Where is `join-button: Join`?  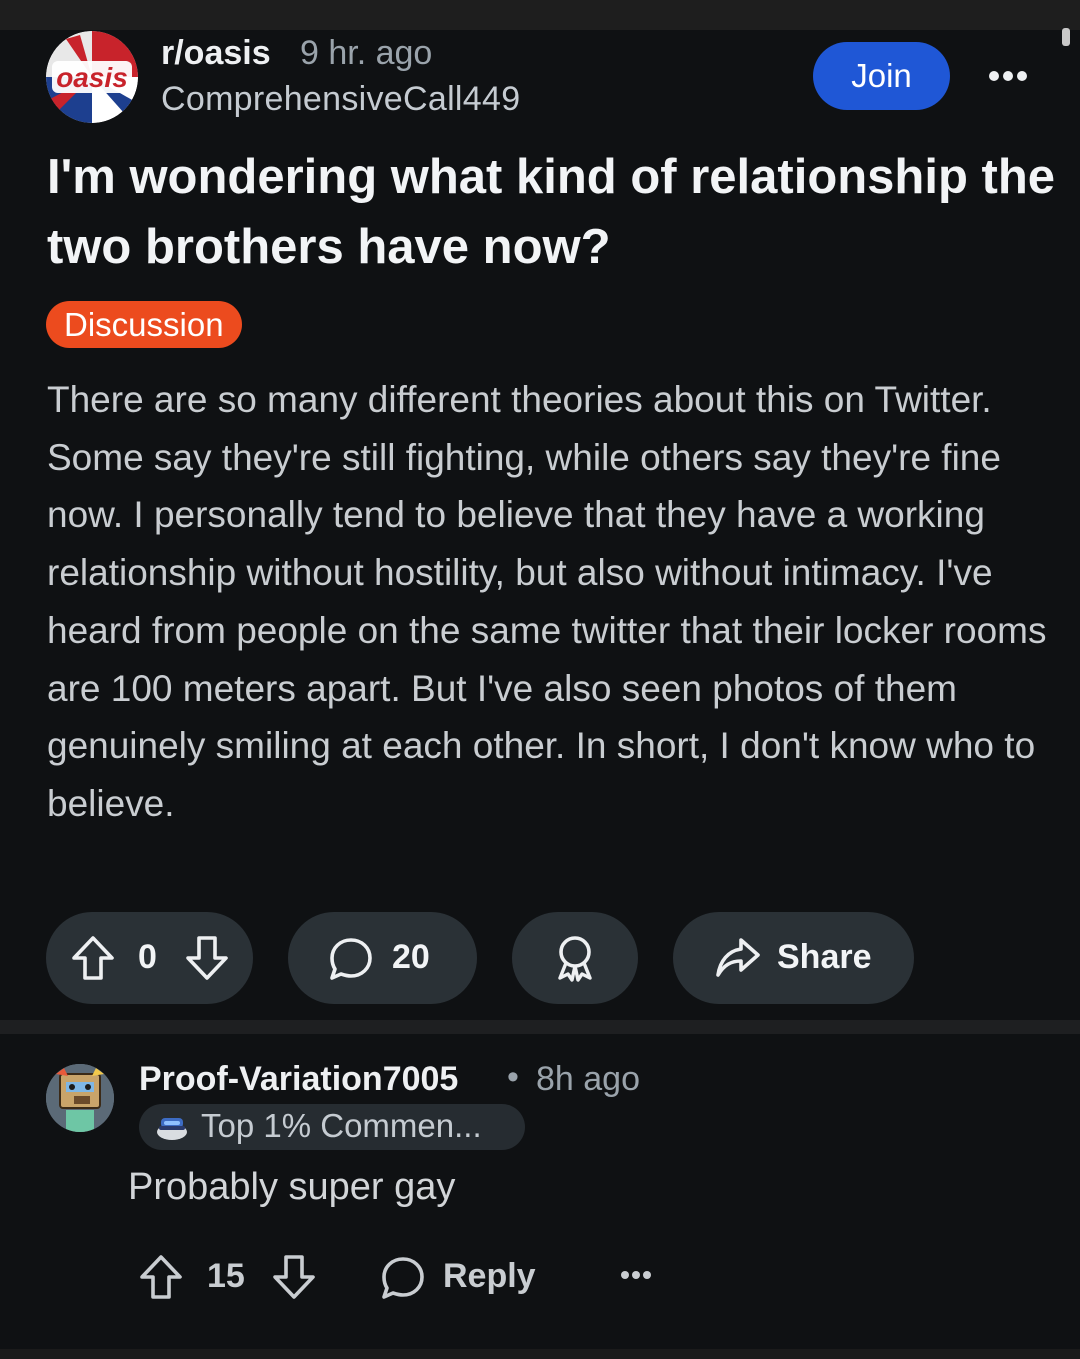
join-button: Join is located at coordinates (881, 76).